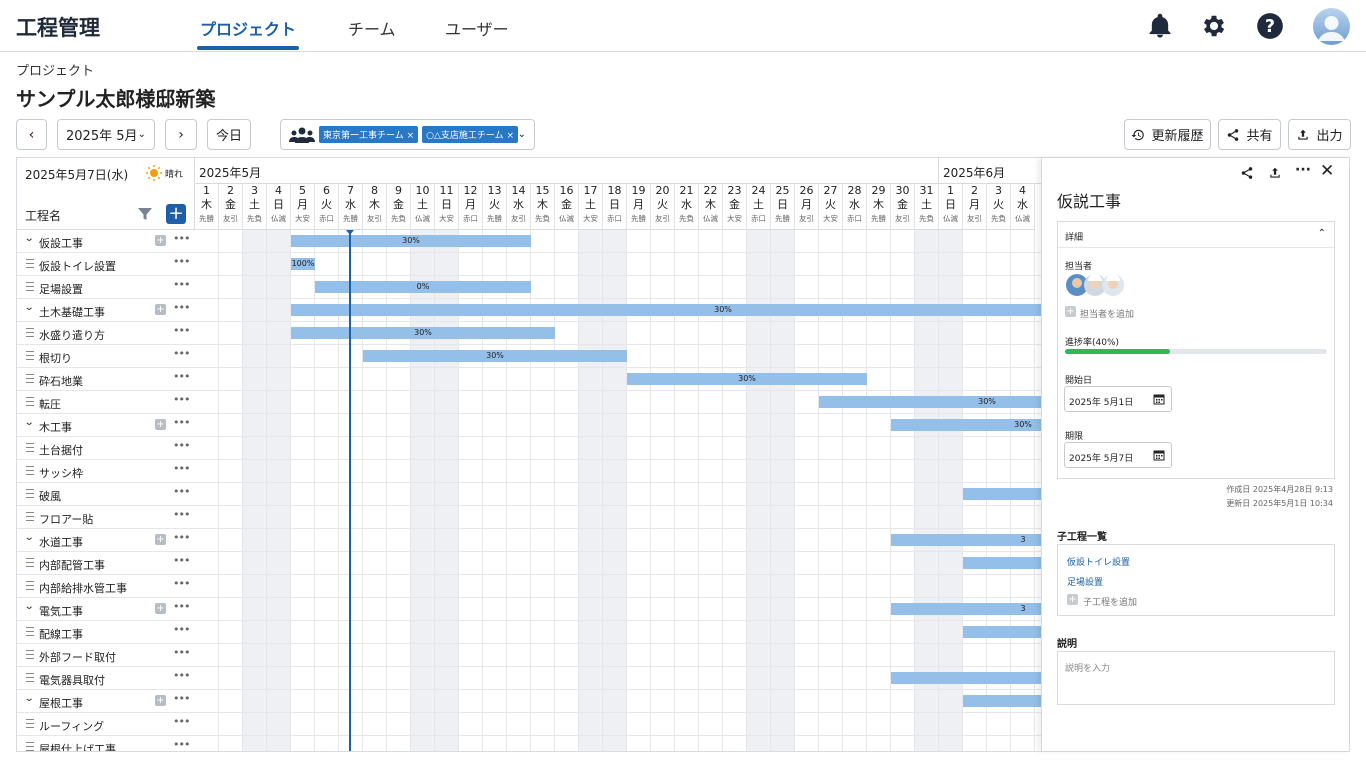 This screenshot has height=768, width=1366. I want to click on bell-icon, so click(1160, 26).